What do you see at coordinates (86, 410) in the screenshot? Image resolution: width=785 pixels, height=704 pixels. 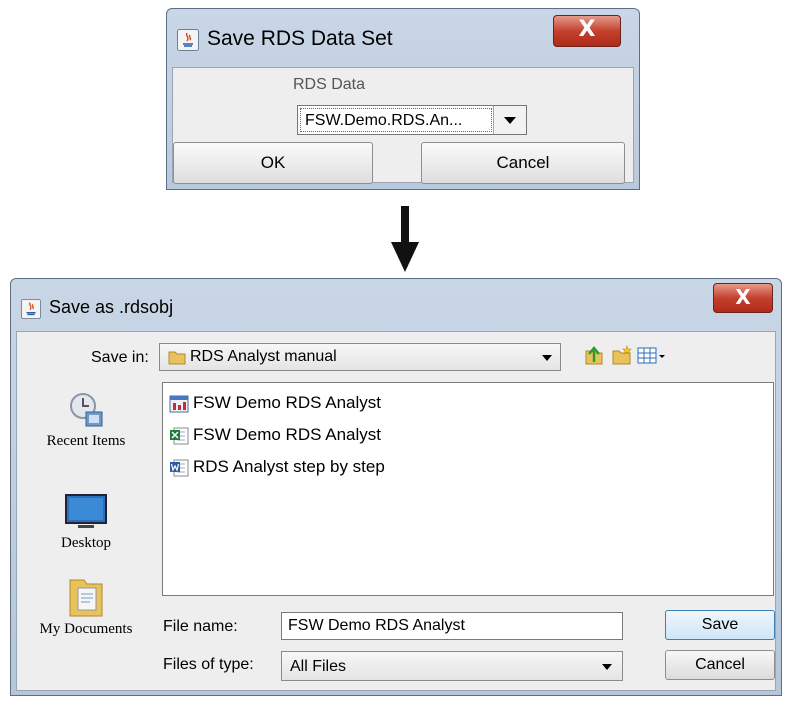 I see `recent-items-icon` at bounding box center [86, 410].